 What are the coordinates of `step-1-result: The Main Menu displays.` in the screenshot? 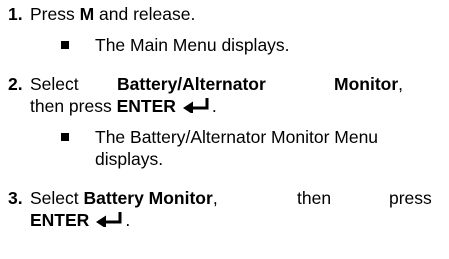 It's located at (192, 45).